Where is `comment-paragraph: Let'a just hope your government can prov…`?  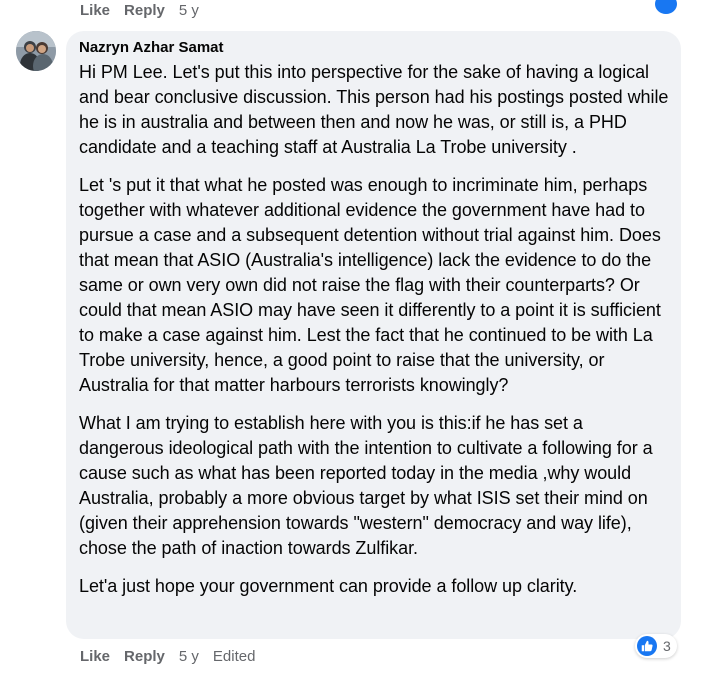
comment-paragraph: Let'a just hope your government can prov… is located at coordinates (328, 586).